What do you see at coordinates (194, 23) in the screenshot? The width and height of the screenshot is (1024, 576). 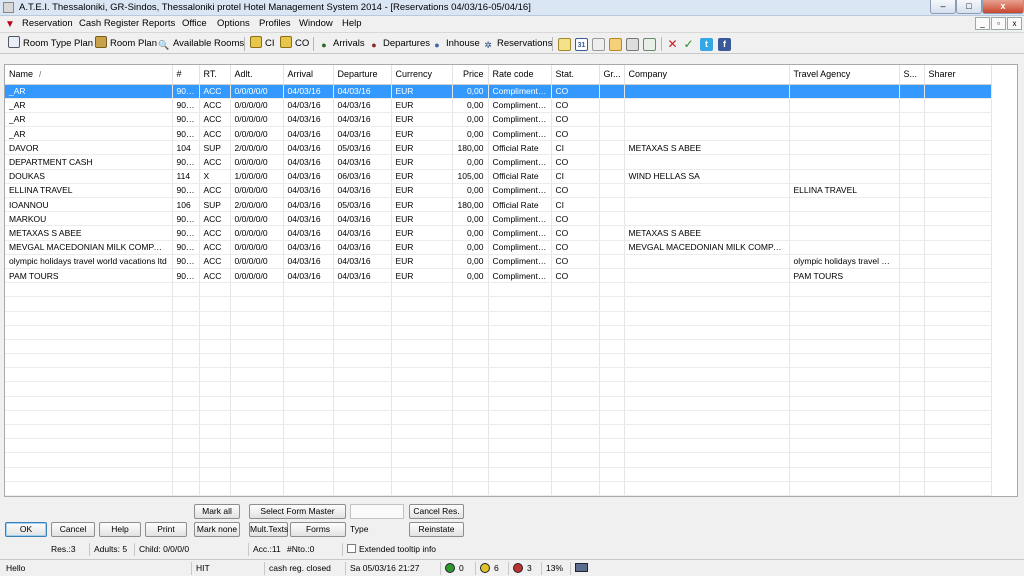 I see `menu-office: Office` at bounding box center [194, 23].